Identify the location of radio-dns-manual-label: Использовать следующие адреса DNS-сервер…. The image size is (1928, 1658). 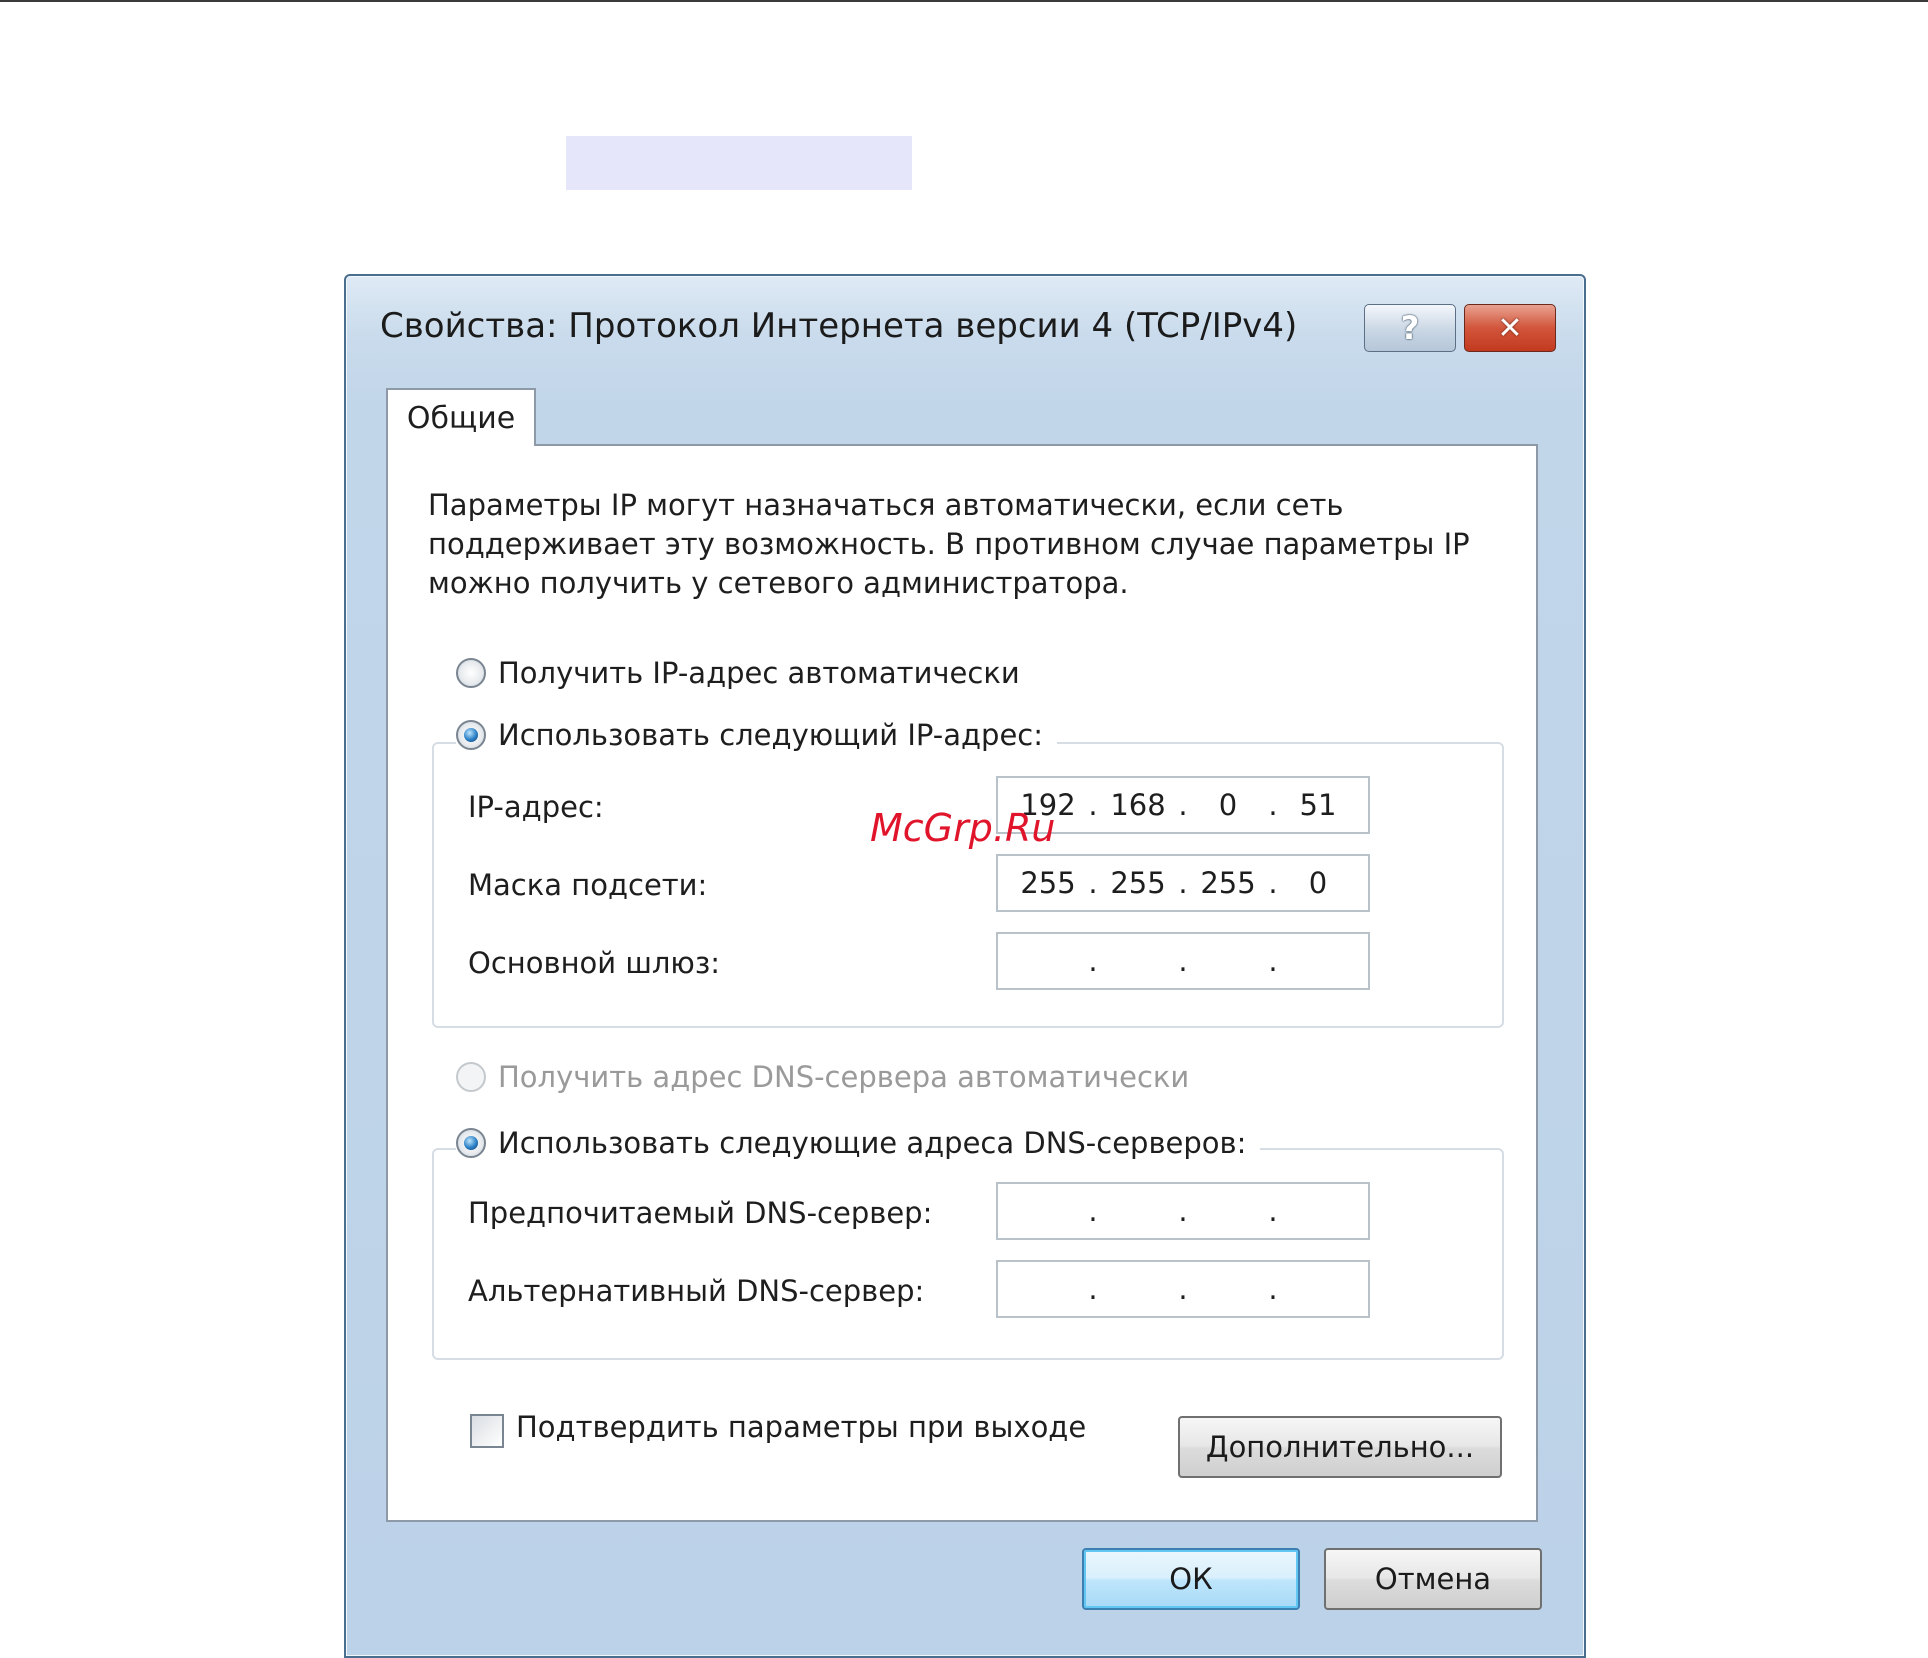
(872, 1143).